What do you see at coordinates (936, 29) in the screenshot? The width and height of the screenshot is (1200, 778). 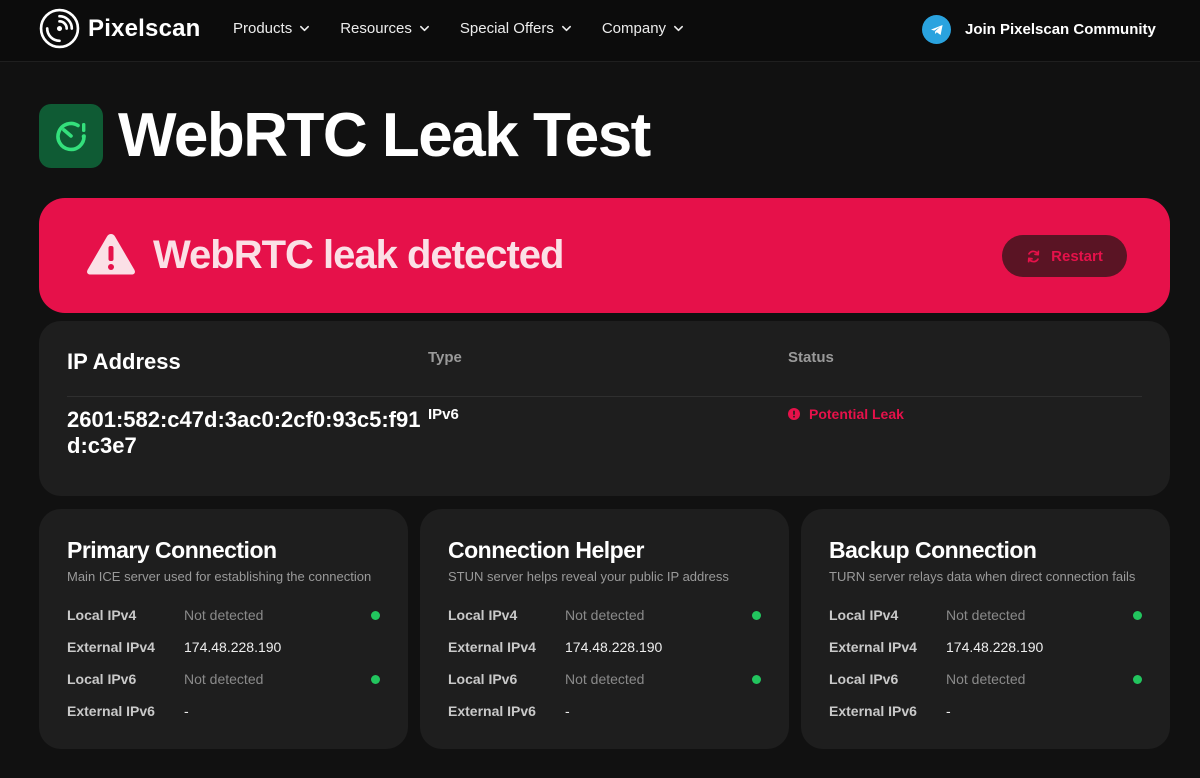 I see `telegram-icon` at bounding box center [936, 29].